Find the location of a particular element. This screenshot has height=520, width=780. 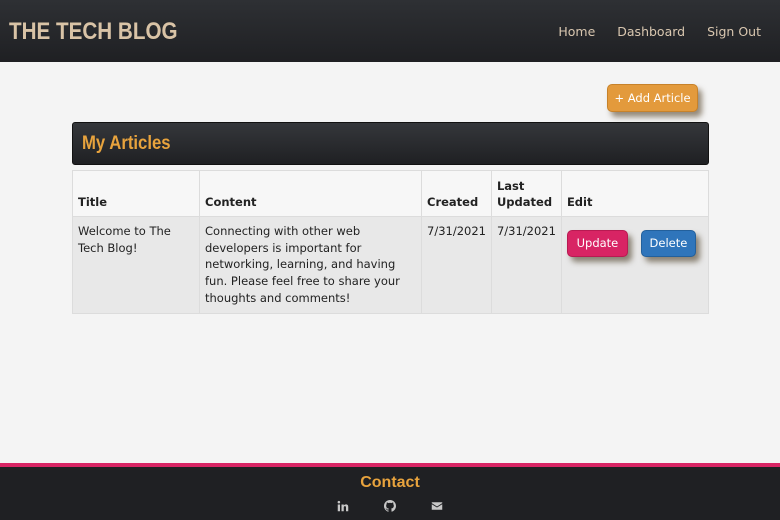

header-title: Title is located at coordinates (136, 193).